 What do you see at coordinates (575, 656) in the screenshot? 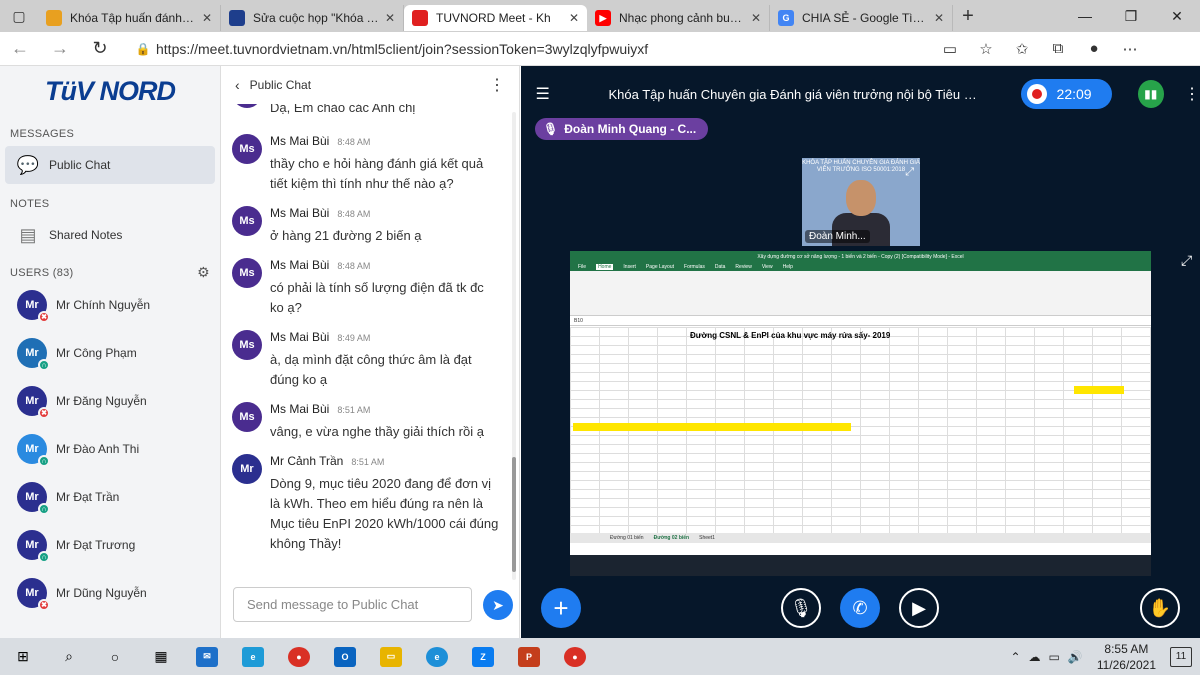
I see `chrome-profile-icon: ●` at bounding box center [575, 656].